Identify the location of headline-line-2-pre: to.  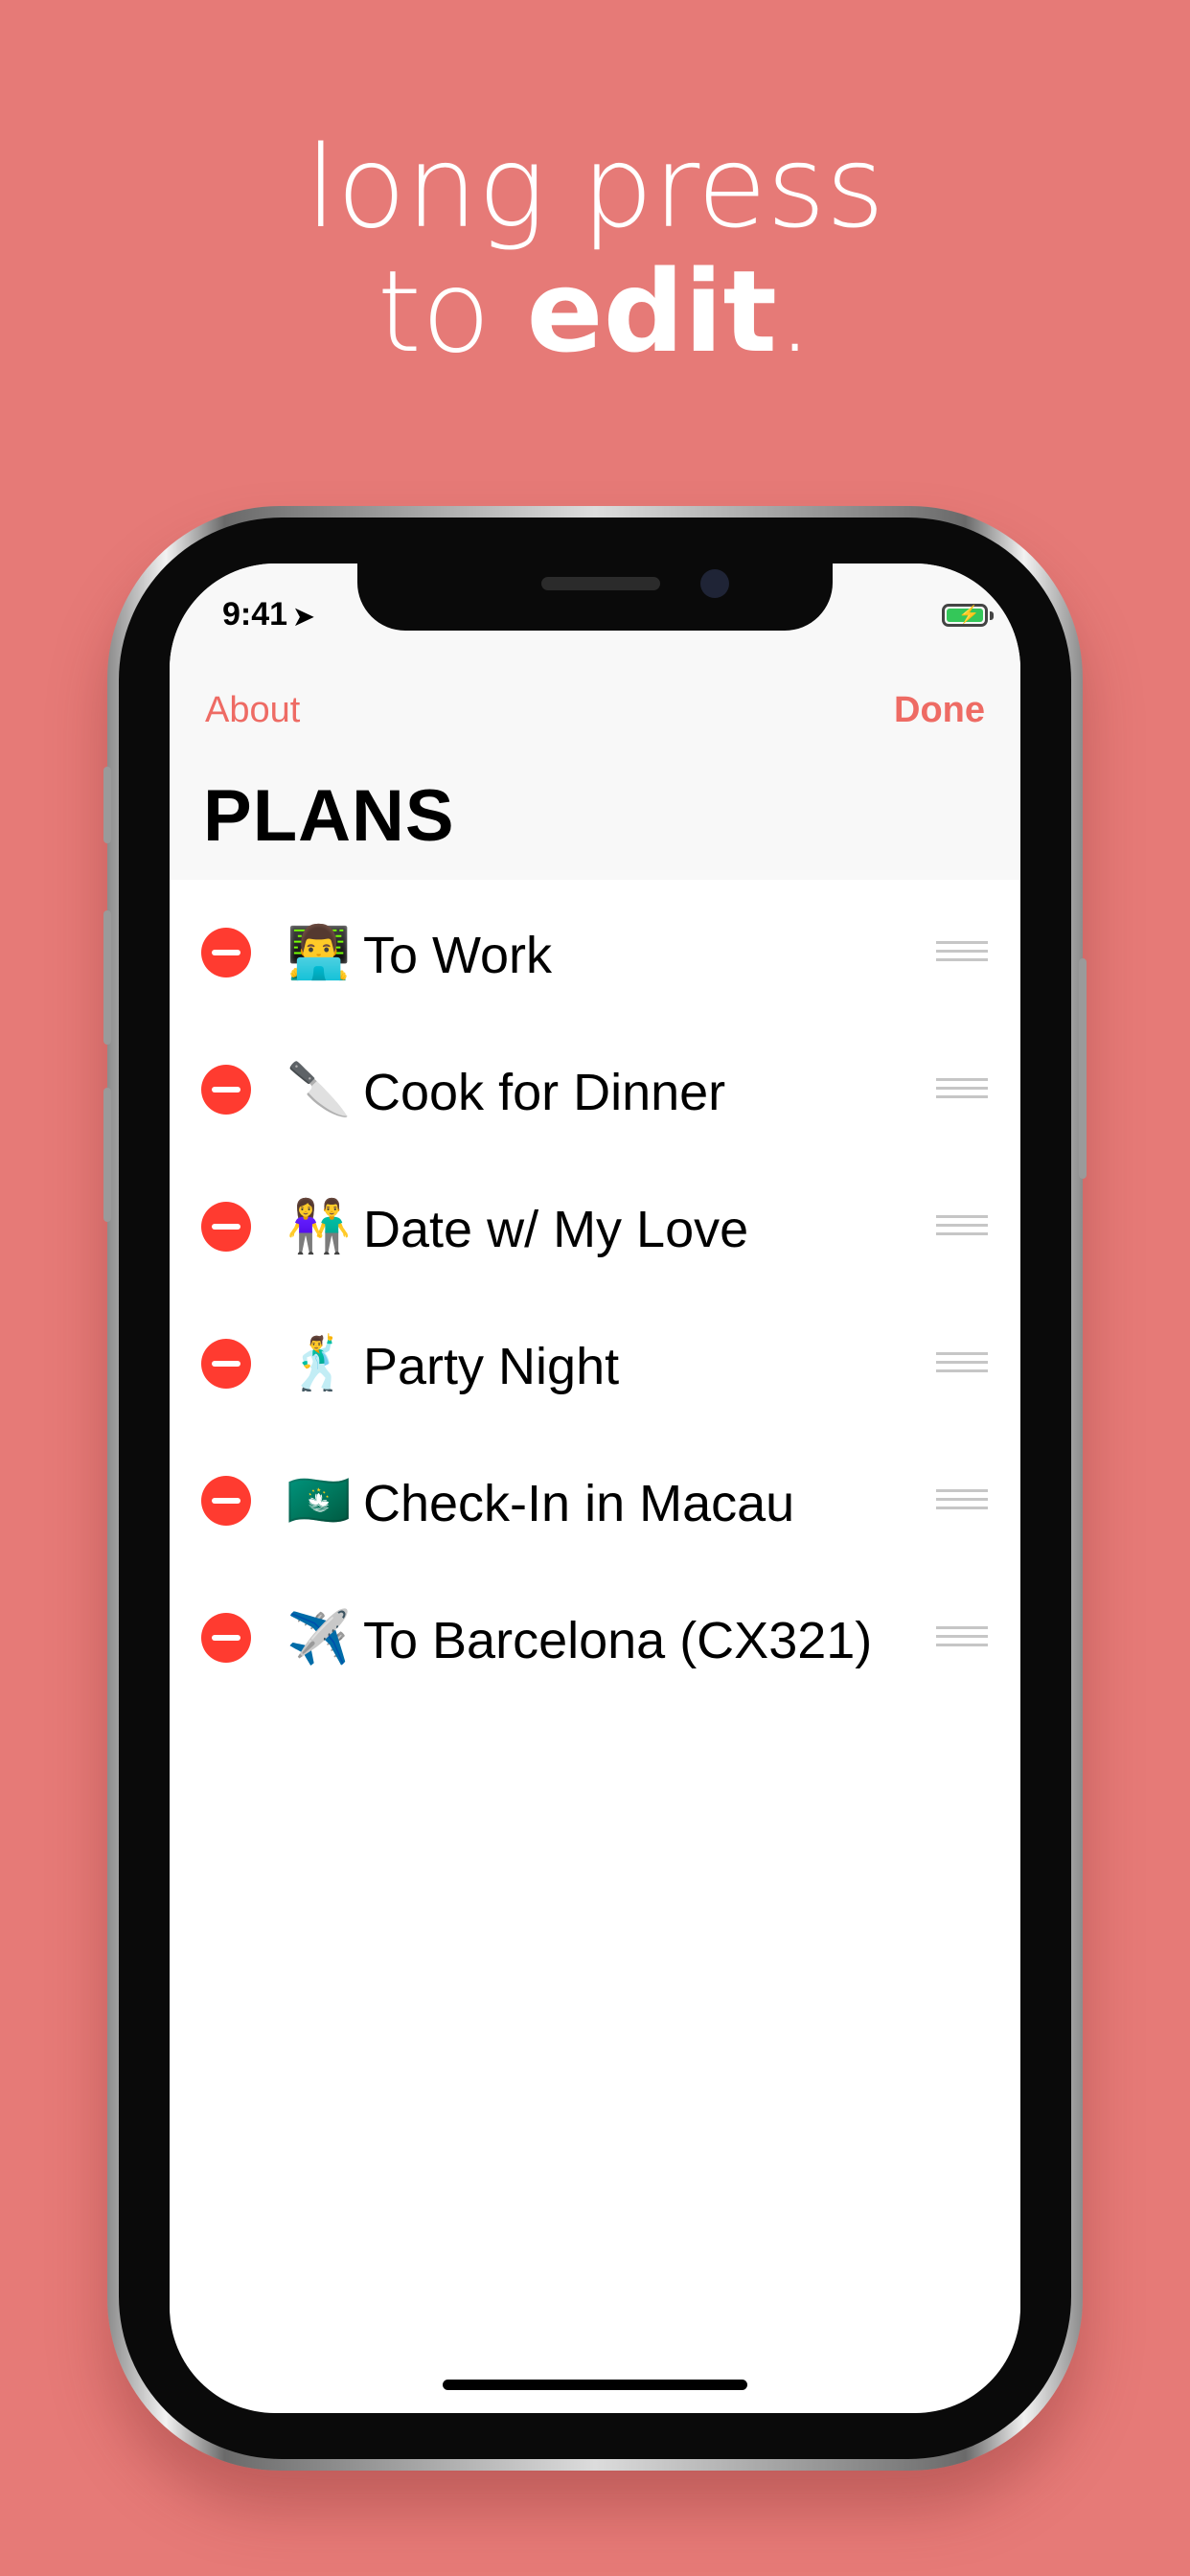
(452, 311).